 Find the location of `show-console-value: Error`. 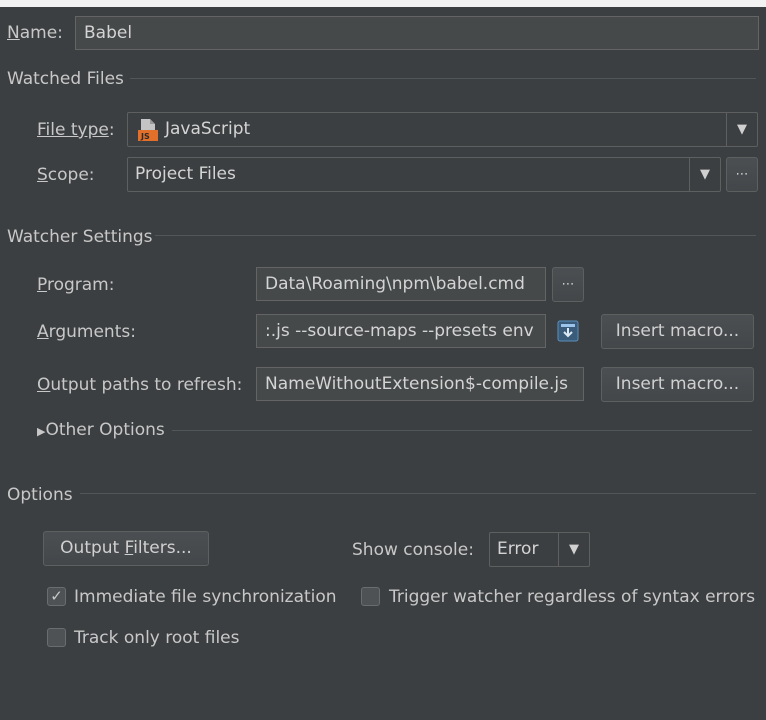

show-console-value: Error is located at coordinates (518, 549).